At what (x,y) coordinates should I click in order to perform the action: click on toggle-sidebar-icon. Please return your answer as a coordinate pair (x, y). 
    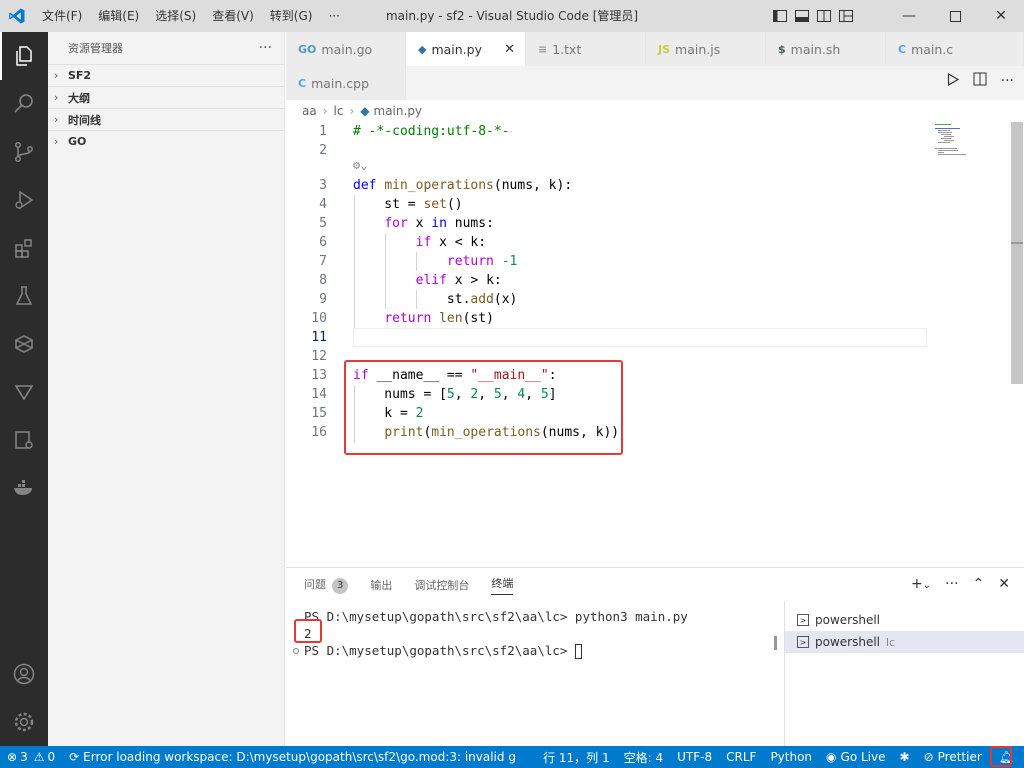
    Looking at the image, I should click on (780, 16).